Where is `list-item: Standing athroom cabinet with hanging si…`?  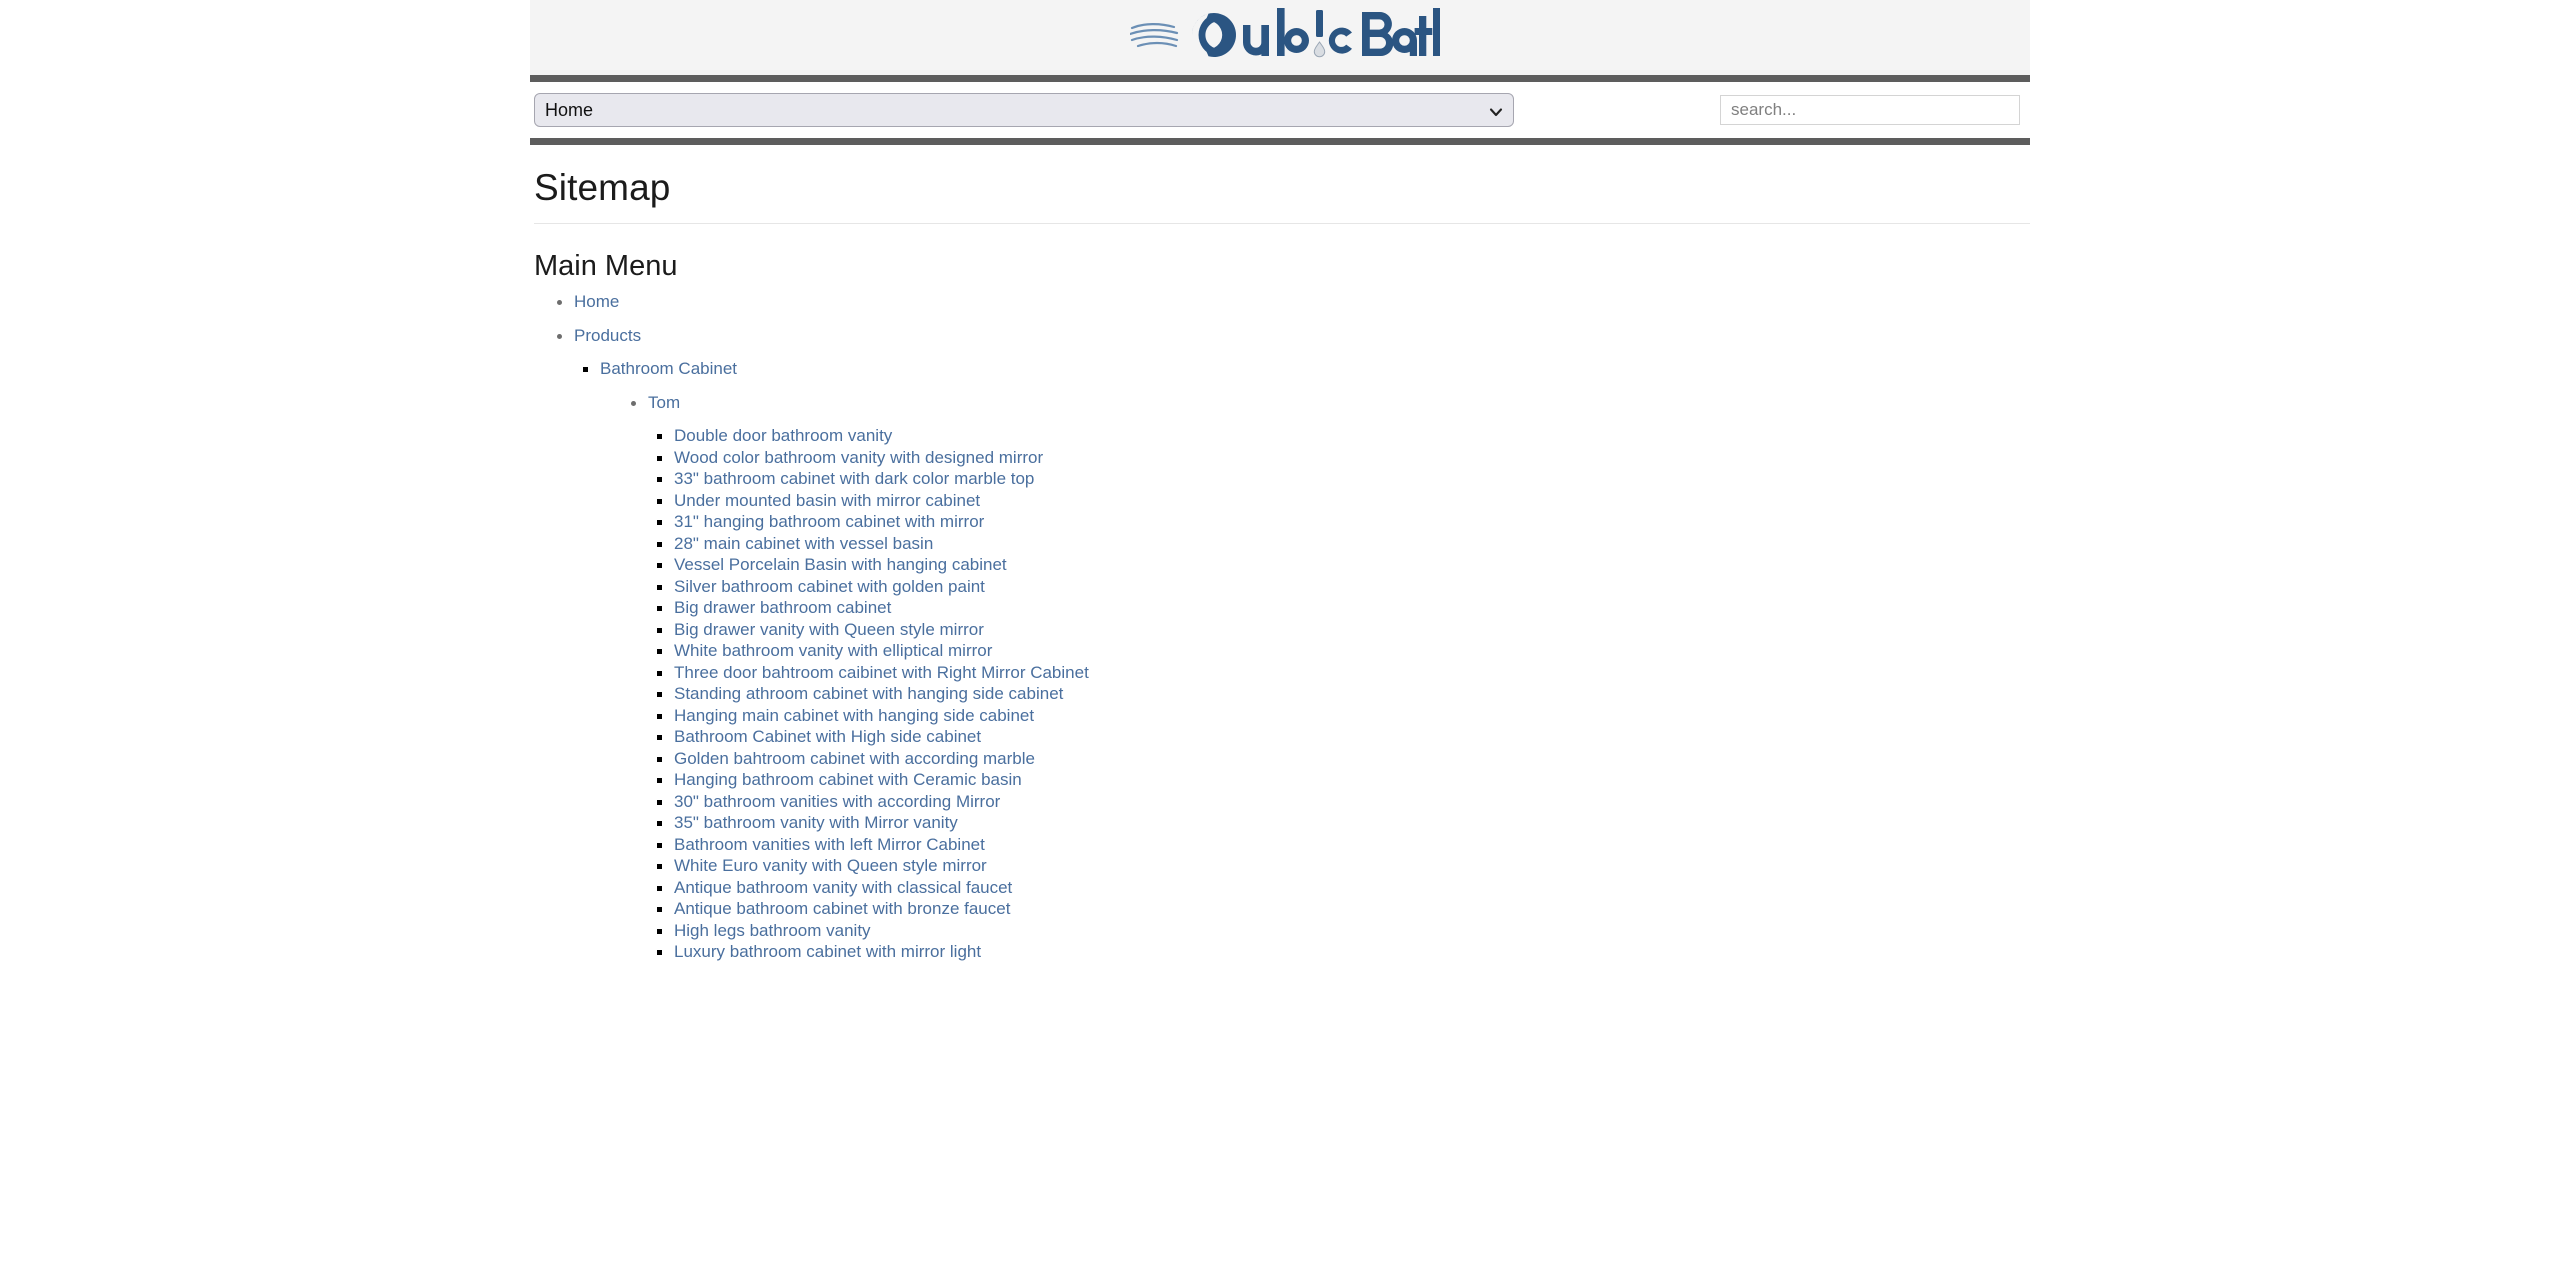
list-item: Standing athroom cabinet with hanging si… is located at coordinates (1352, 694).